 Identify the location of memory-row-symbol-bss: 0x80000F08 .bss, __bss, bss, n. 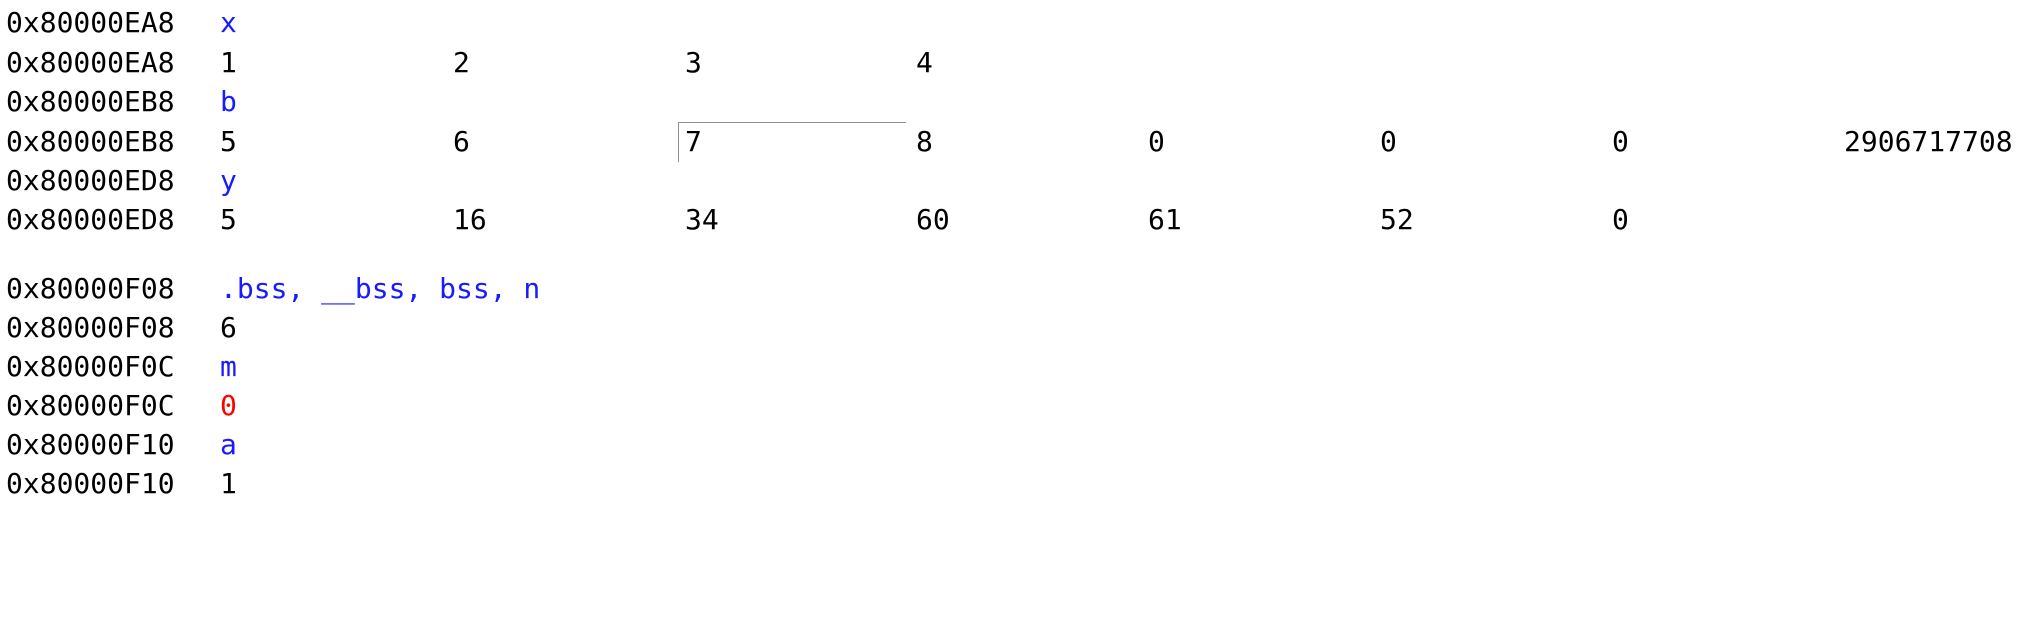
(270, 288).